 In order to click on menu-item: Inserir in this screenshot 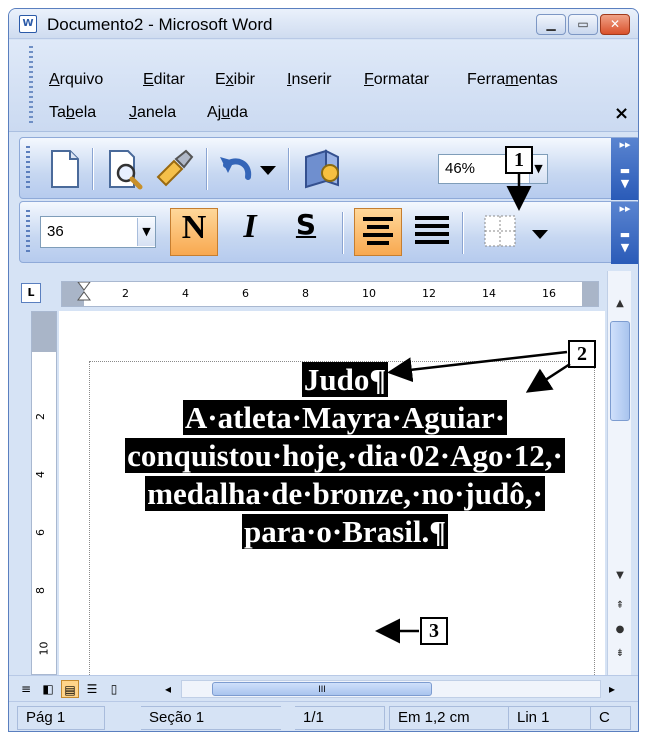, I will do `click(309, 80)`.